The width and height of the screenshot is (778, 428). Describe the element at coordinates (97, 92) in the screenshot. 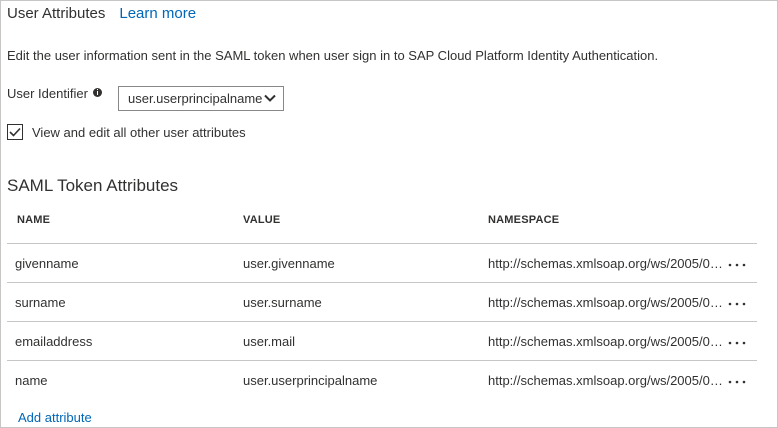

I see `info-icon` at that location.